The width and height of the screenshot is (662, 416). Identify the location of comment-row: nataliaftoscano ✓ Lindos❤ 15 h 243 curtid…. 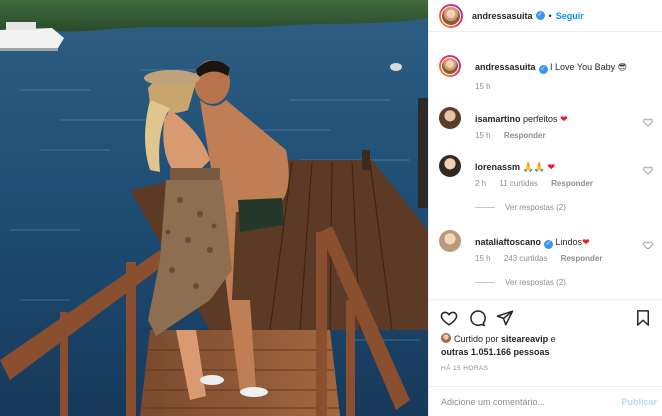
(548, 260).